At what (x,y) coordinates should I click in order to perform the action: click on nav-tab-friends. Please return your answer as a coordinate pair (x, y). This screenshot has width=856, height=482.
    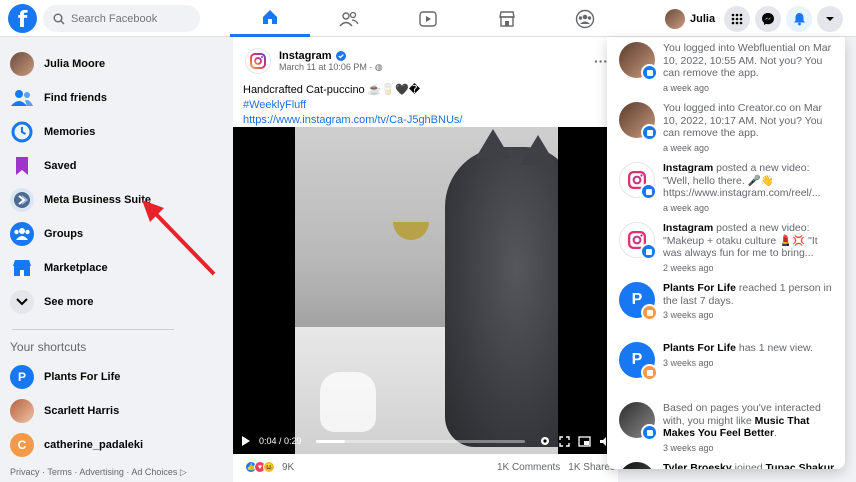
    Looking at the image, I should click on (349, 18).